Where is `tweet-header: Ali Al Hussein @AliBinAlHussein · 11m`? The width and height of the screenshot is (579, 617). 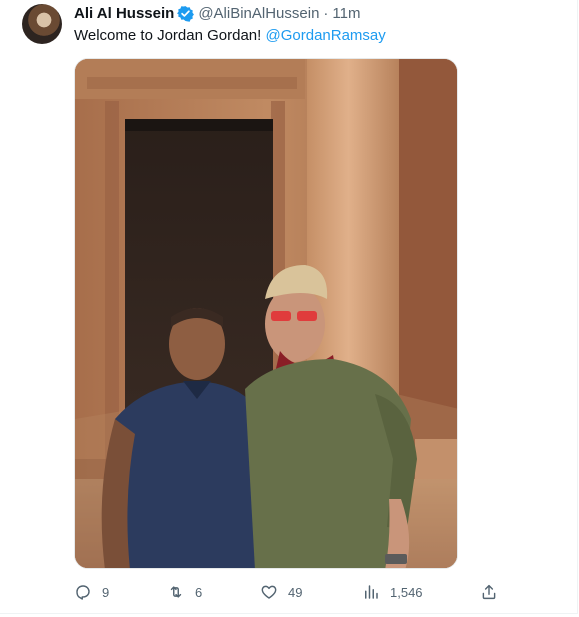
tweet-header: Ali Al Hussein @AliBinAlHussein · 11m is located at coordinates (217, 13).